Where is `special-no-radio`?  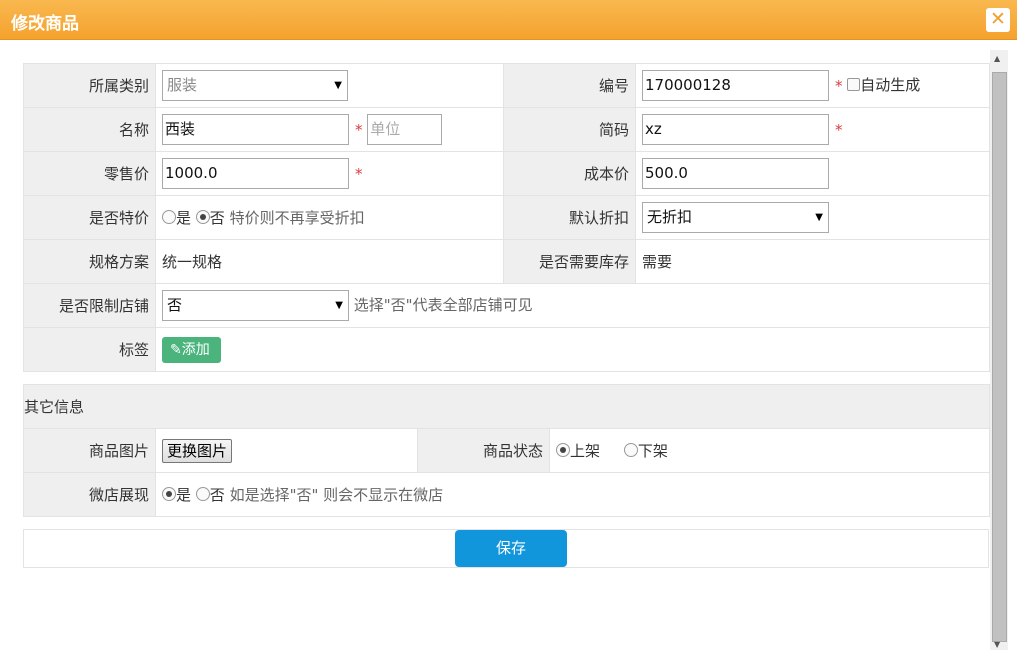 special-no-radio is located at coordinates (202, 217).